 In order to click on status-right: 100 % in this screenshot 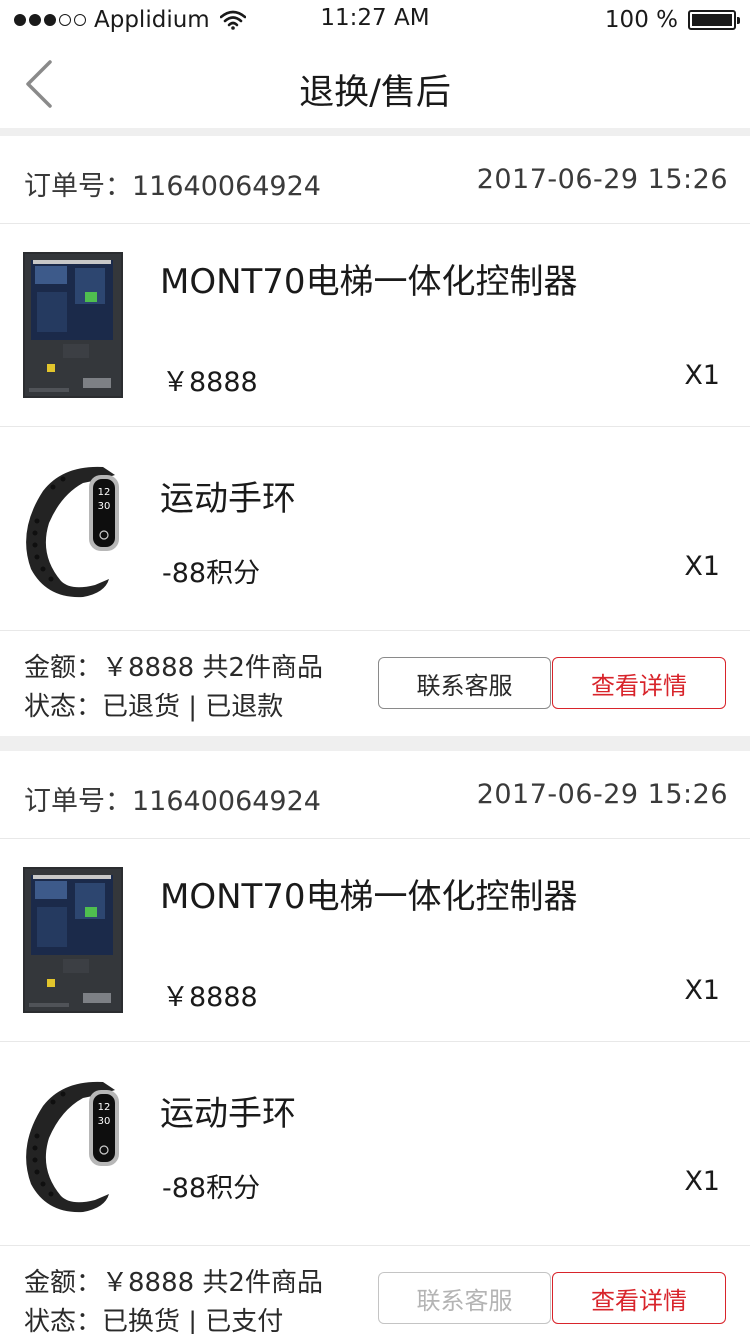, I will do `click(672, 20)`.